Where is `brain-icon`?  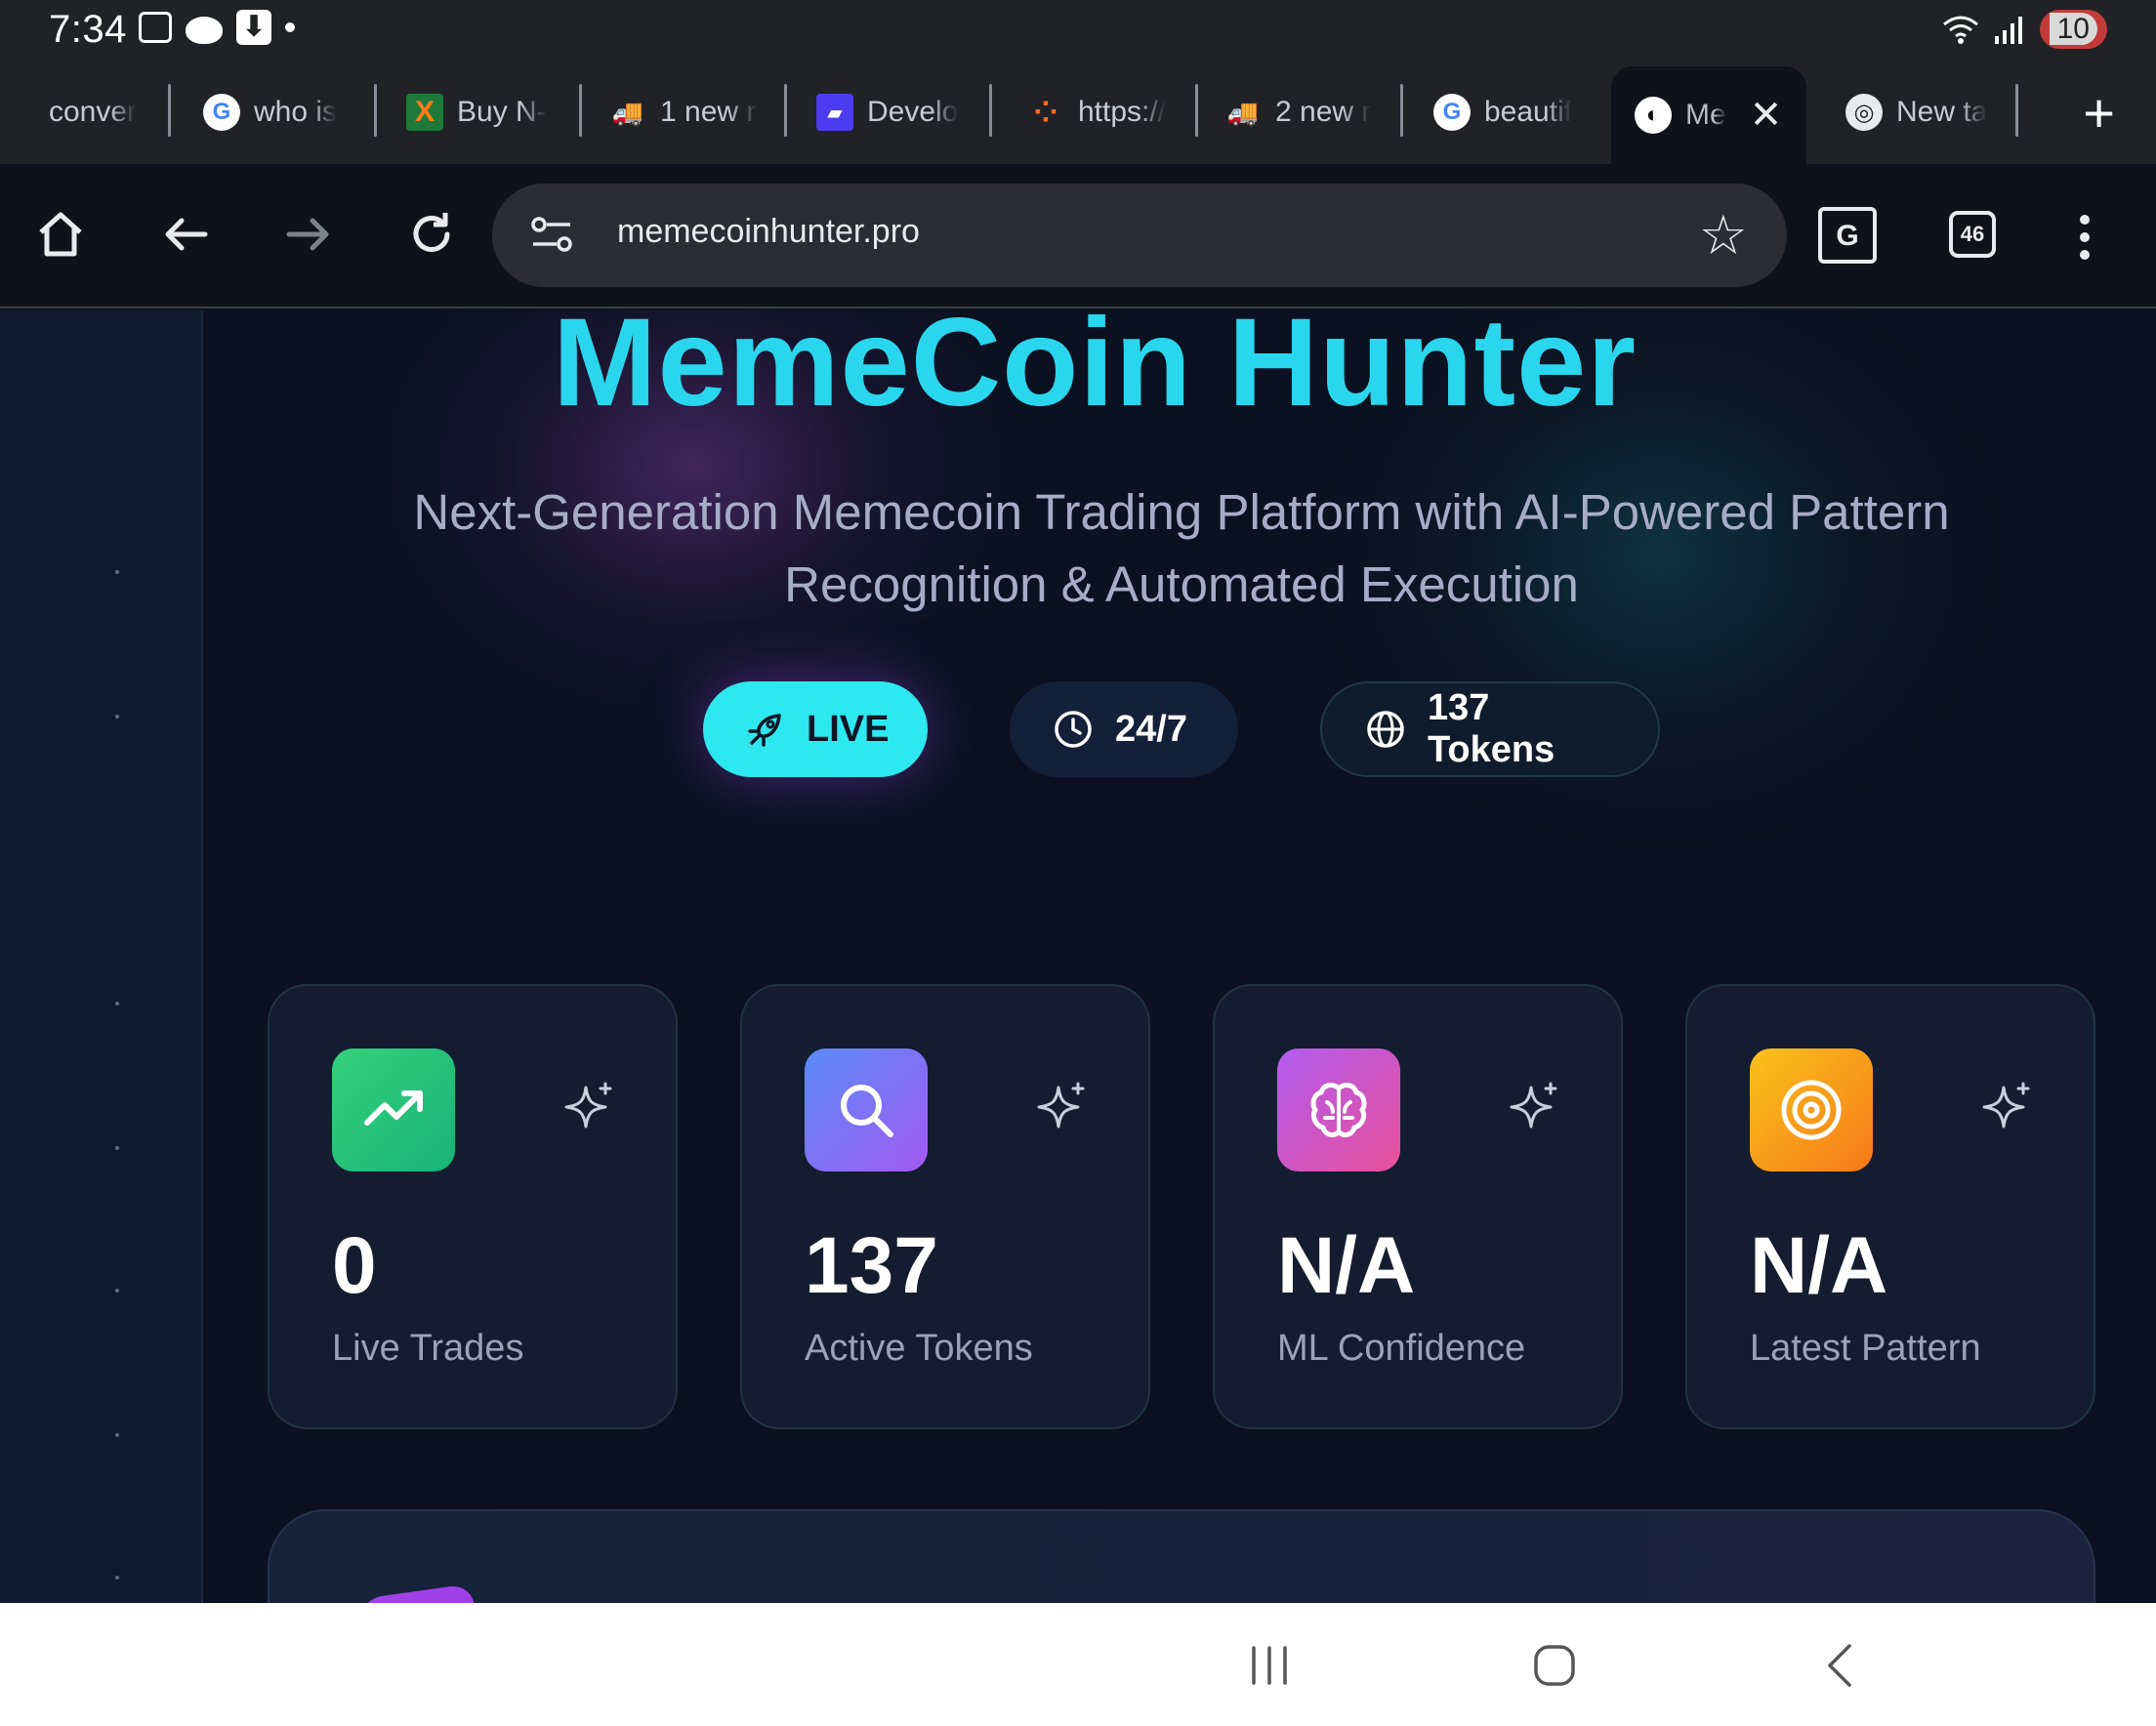 brain-icon is located at coordinates (1338, 1110).